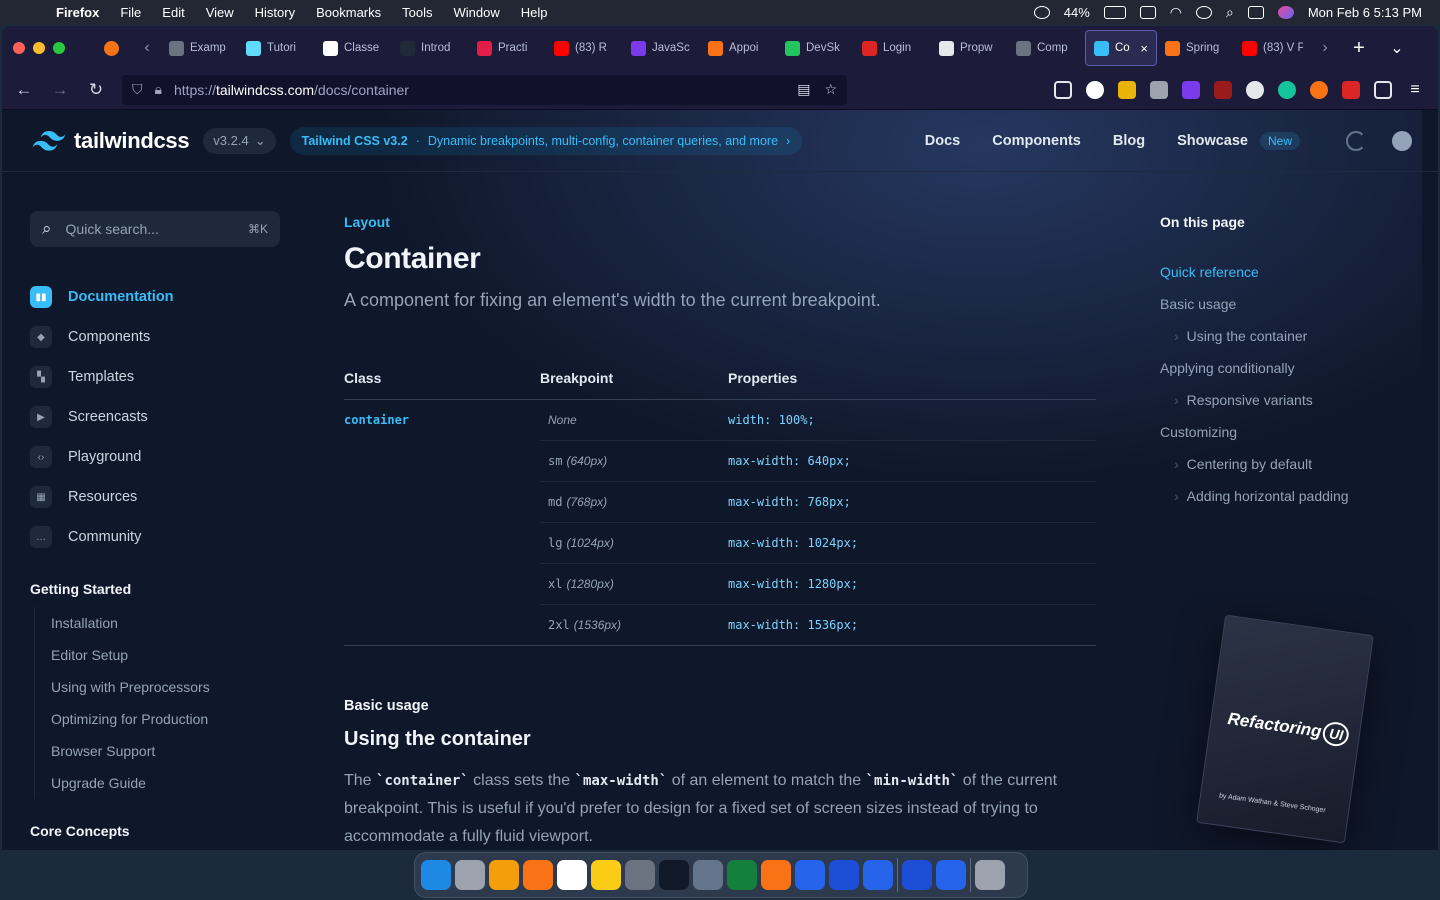 The height and width of the screenshot is (900, 1440). What do you see at coordinates (1365, 12) in the screenshot?
I see `menubar-clock: Mon Feb 6 5:13 PM` at bounding box center [1365, 12].